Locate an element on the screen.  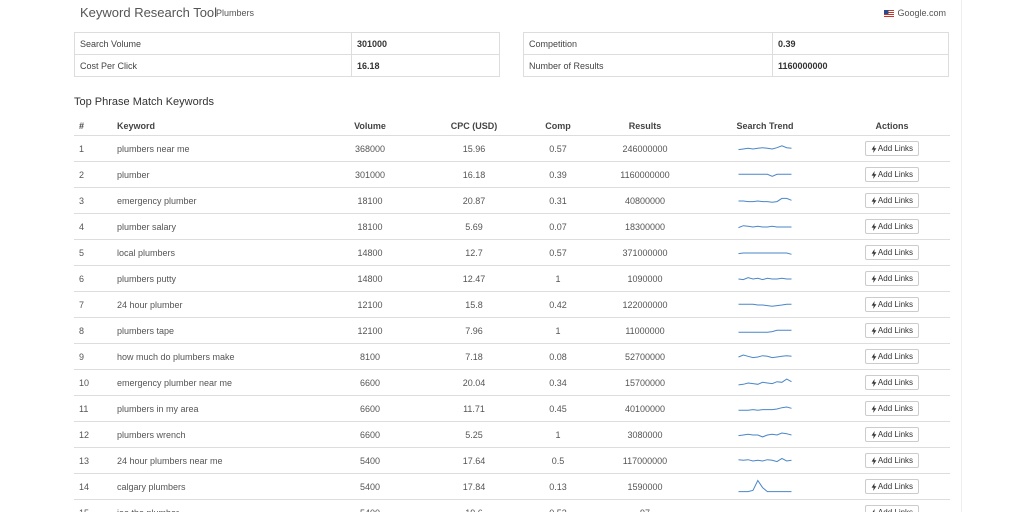
keyword-text: emergency plumber is located at coordinates (213, 200).